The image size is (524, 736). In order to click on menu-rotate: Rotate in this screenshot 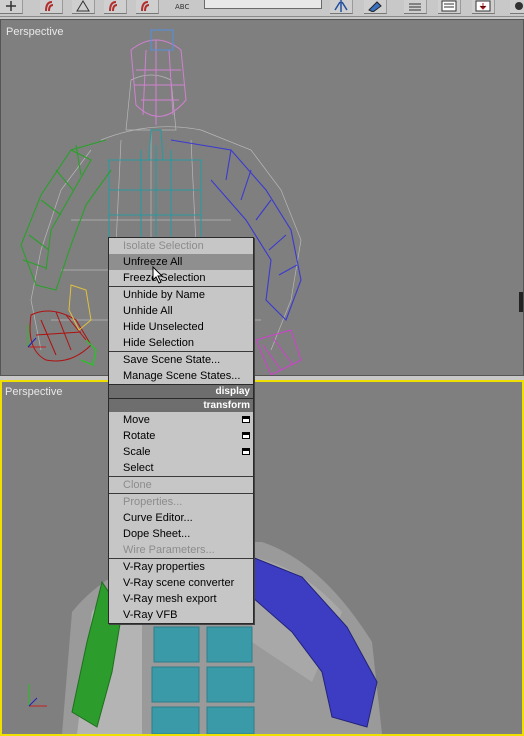, I will do `click(181, 436)`.